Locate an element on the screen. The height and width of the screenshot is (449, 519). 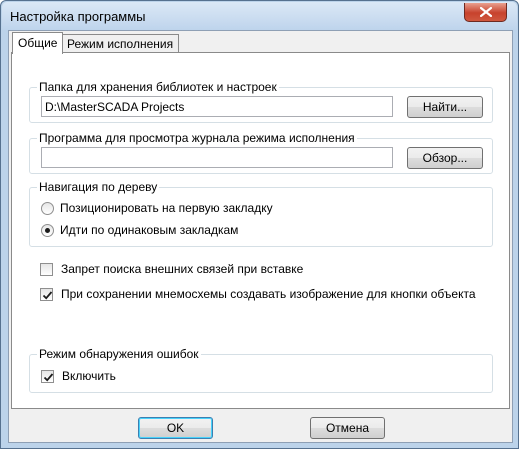
title-bar: Настройка программы is located at coordinates (259, 16).